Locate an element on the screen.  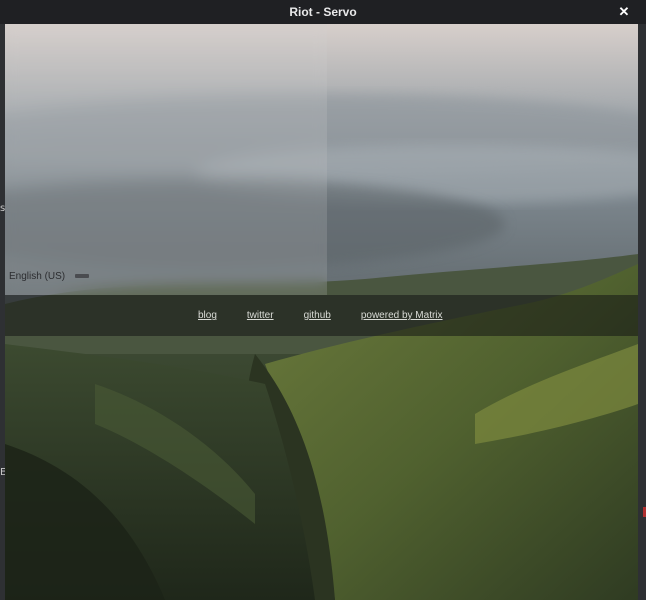
github-link: github is located at coordinates (317, 315).